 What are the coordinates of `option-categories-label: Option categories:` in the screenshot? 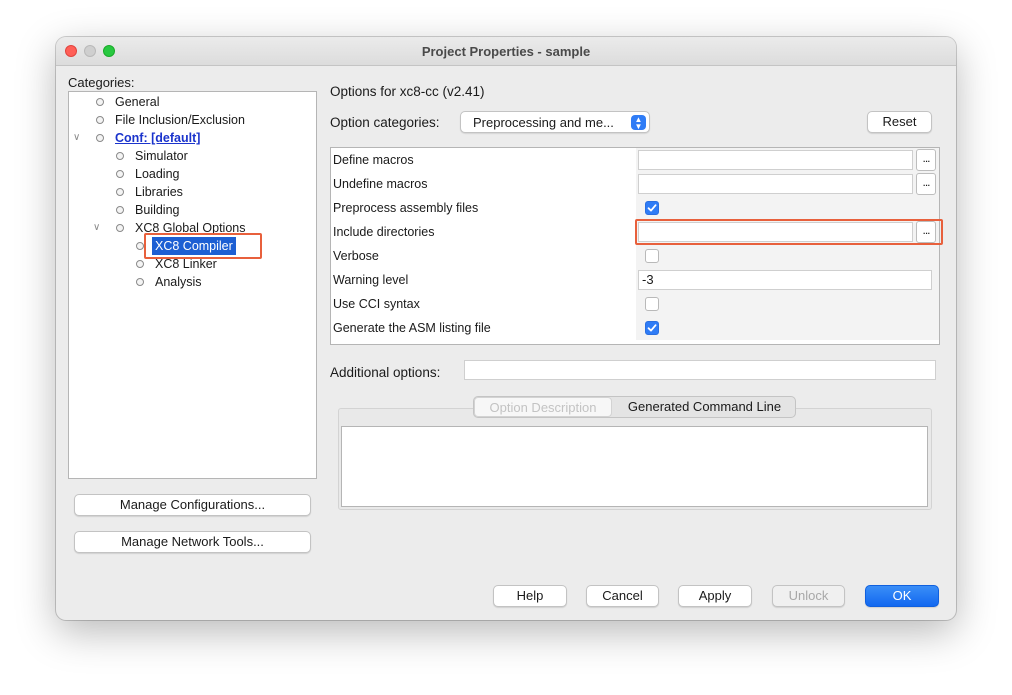 It's located at (385, 122).